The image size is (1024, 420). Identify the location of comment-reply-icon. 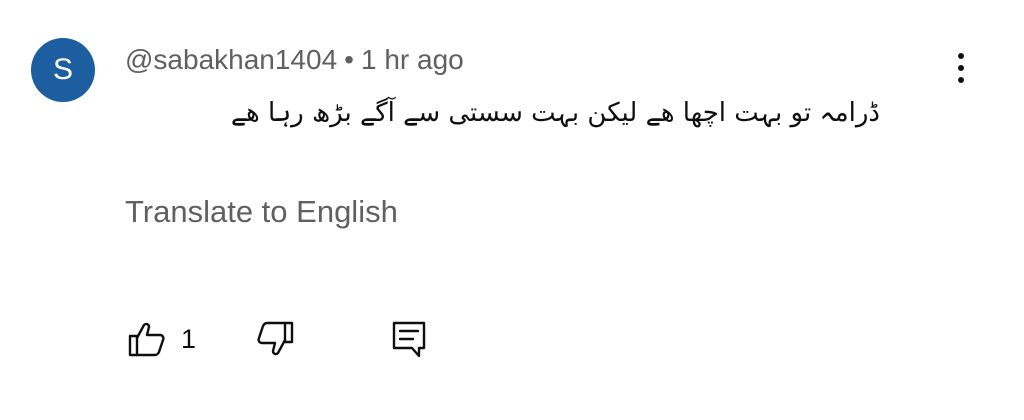
(409, 339).